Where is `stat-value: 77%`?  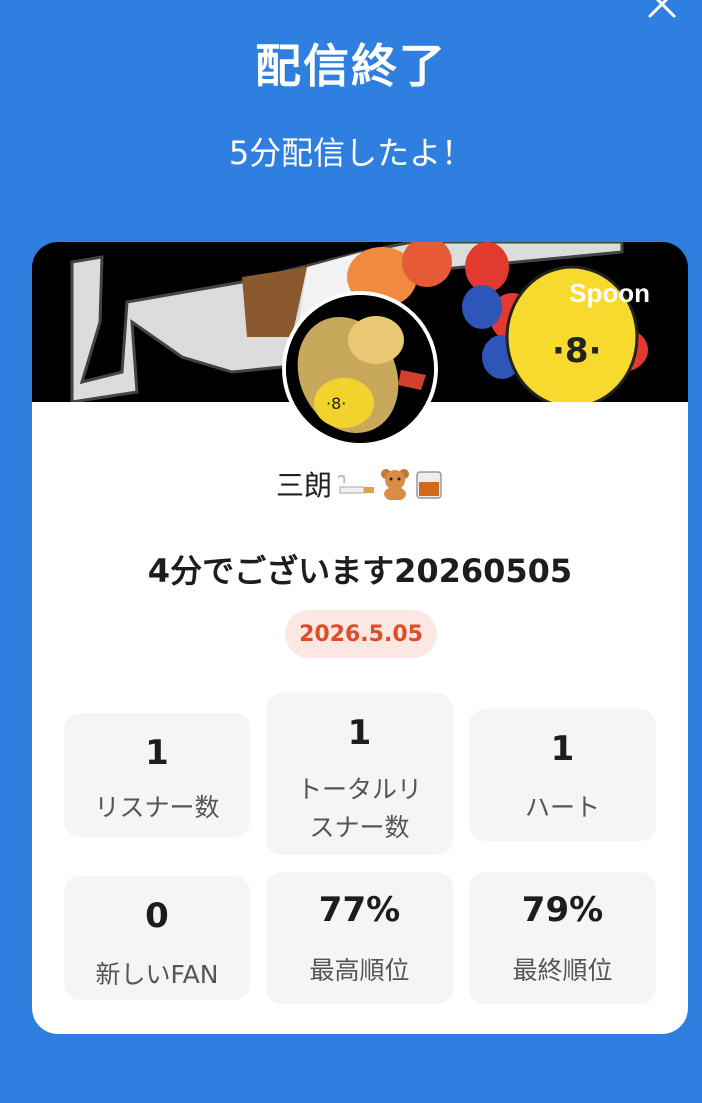 stat-value: 77% is located at coordinates (359, 910).